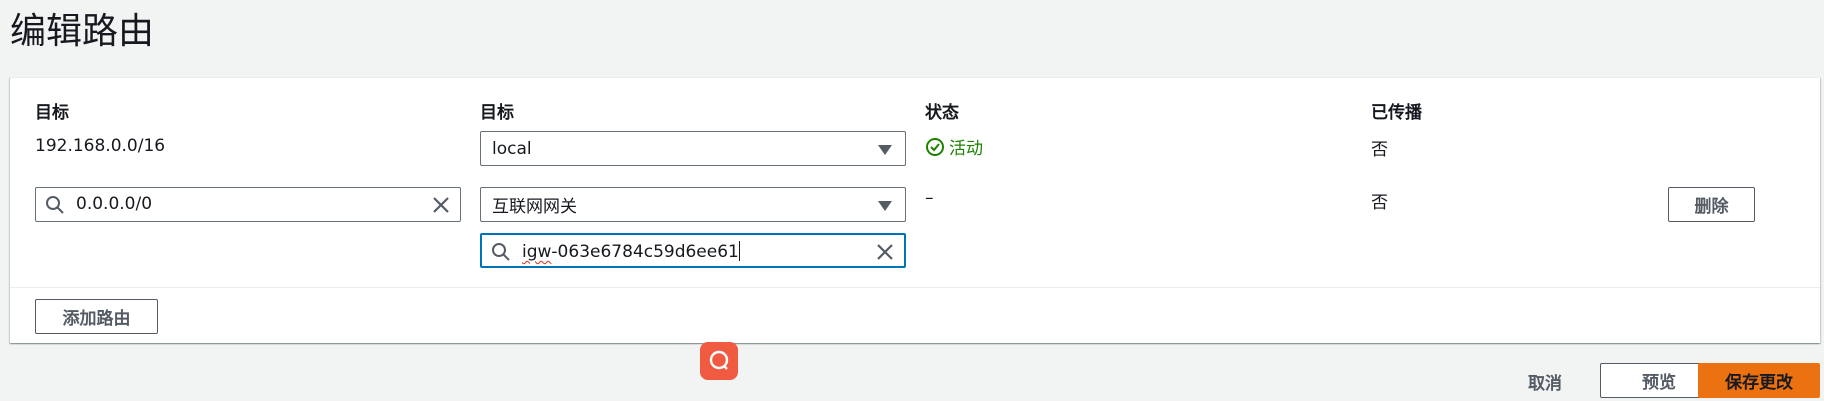 The width and height of the screenshot is (1824, 401). I want to click on route-propagated-1: 否, so click(1379, 150).